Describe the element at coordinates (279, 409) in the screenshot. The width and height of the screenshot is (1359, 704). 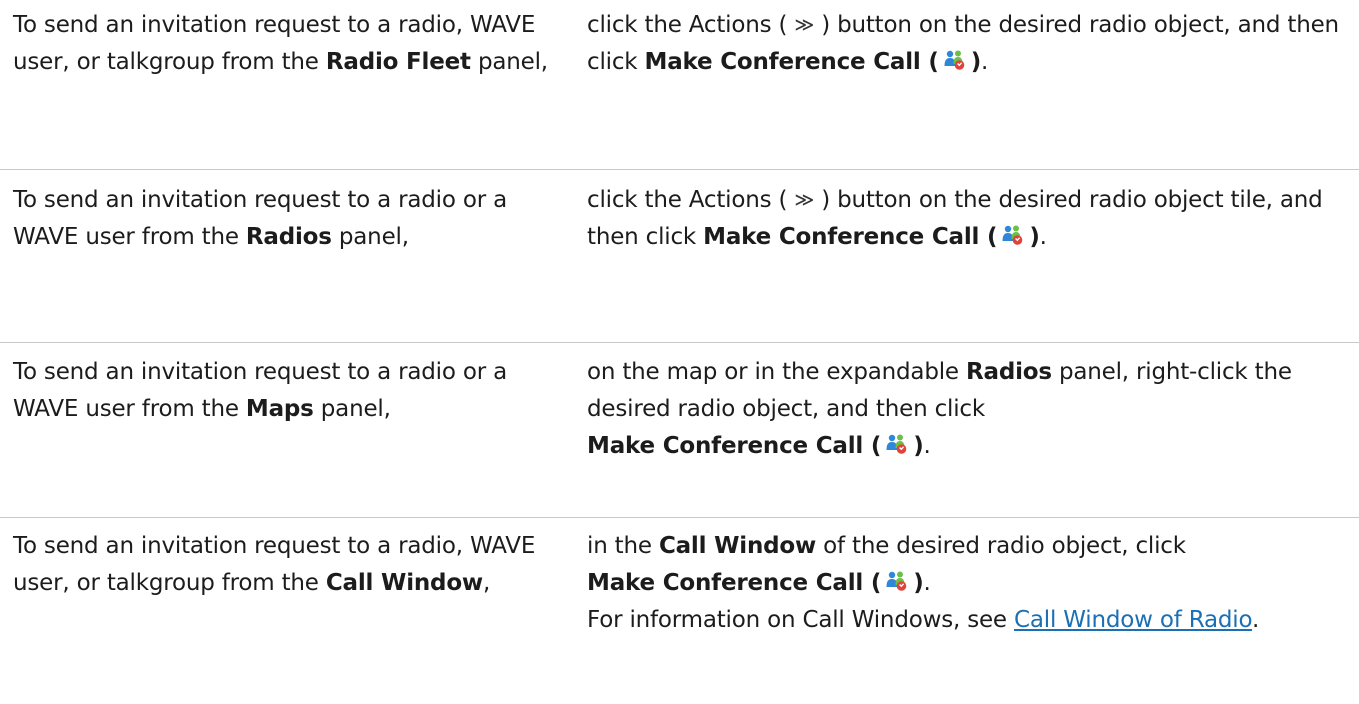
I see `panel-name: Maps` at that location.